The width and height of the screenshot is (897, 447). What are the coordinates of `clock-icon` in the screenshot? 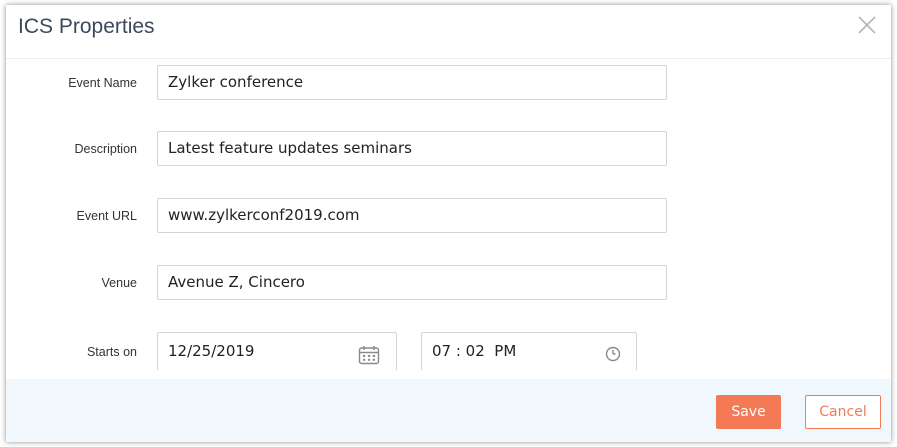 It's located at (613, 358).